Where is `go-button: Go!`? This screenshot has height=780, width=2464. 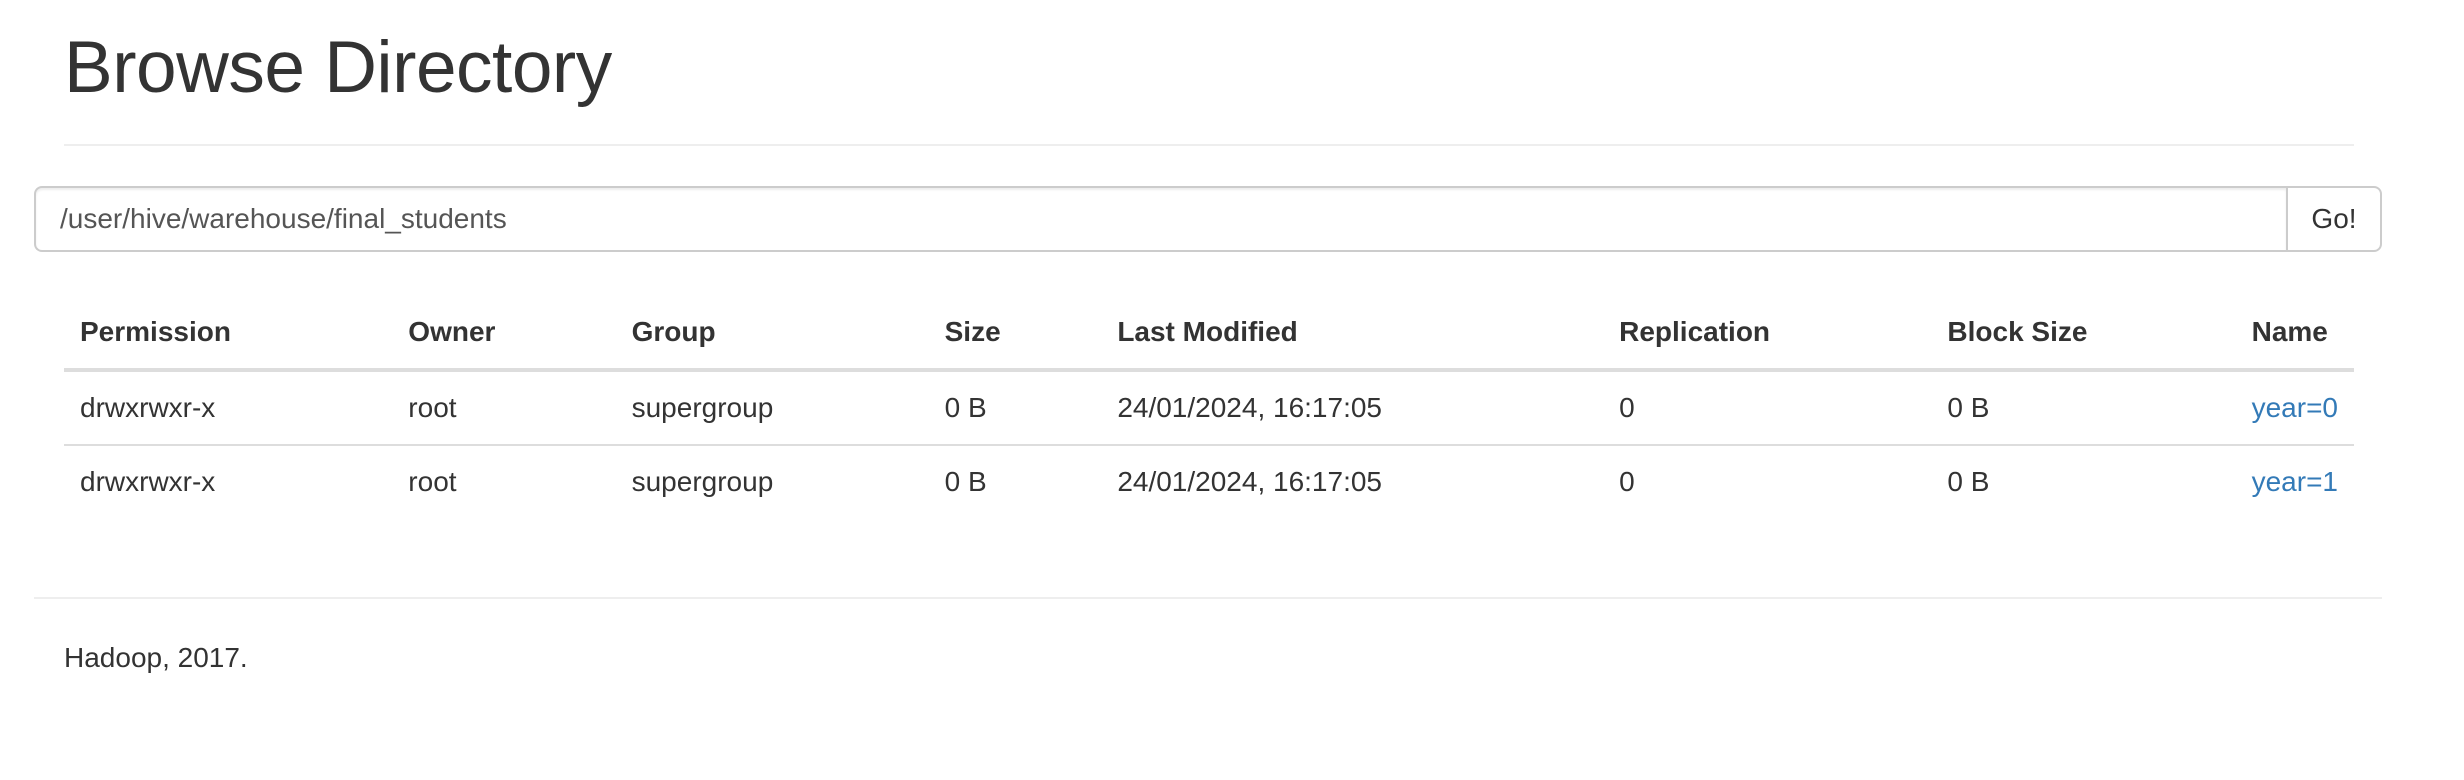 go-button: Go! is located at coordinates (2334, 219).